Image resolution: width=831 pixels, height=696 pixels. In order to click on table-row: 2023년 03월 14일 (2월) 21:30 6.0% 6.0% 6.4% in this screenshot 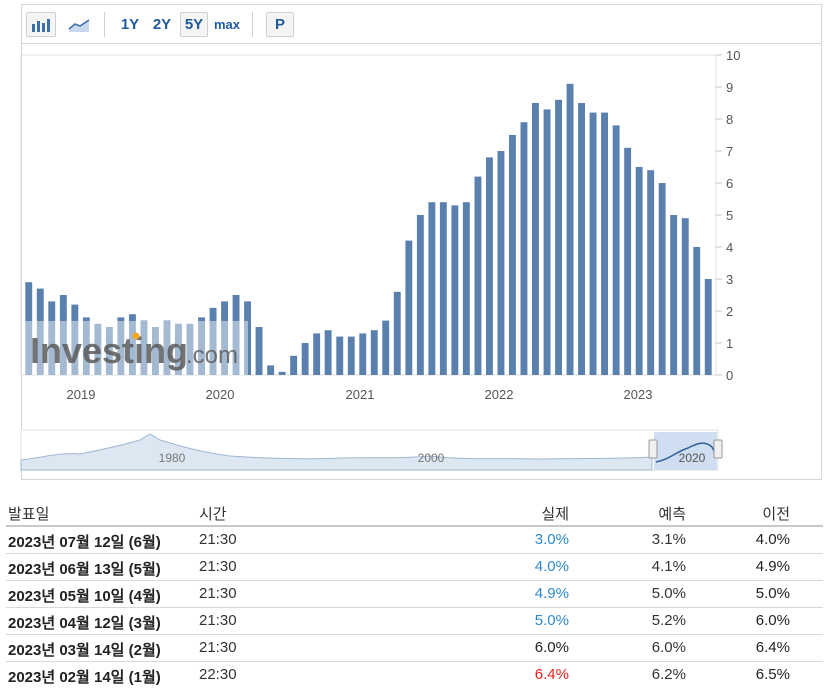, I will do `click(414, 648)`.